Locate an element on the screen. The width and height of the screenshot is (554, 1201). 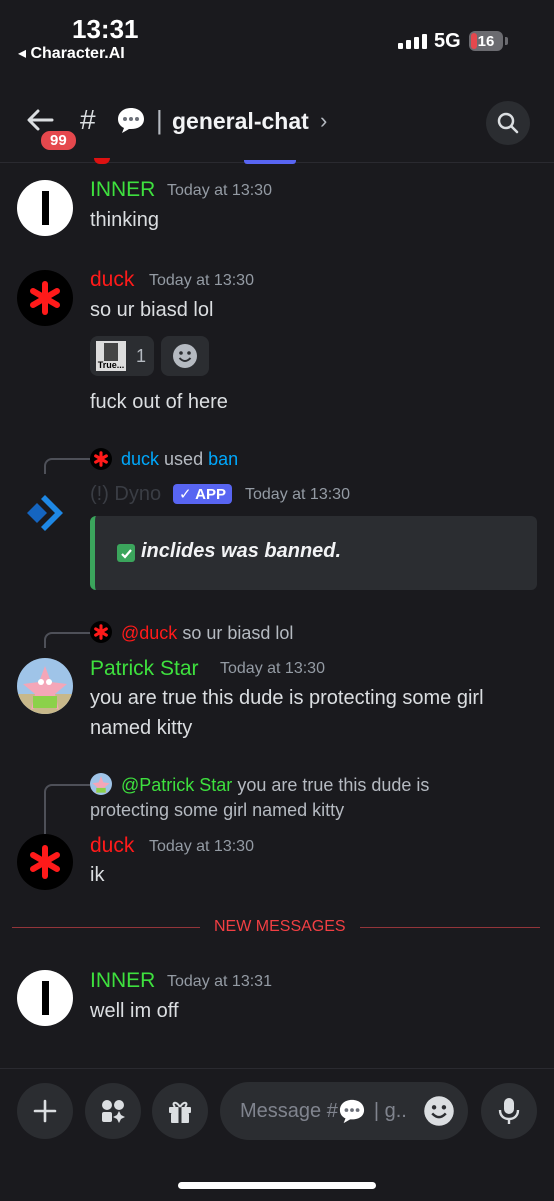
avatar-dyno is located at coordinates (45, 513).